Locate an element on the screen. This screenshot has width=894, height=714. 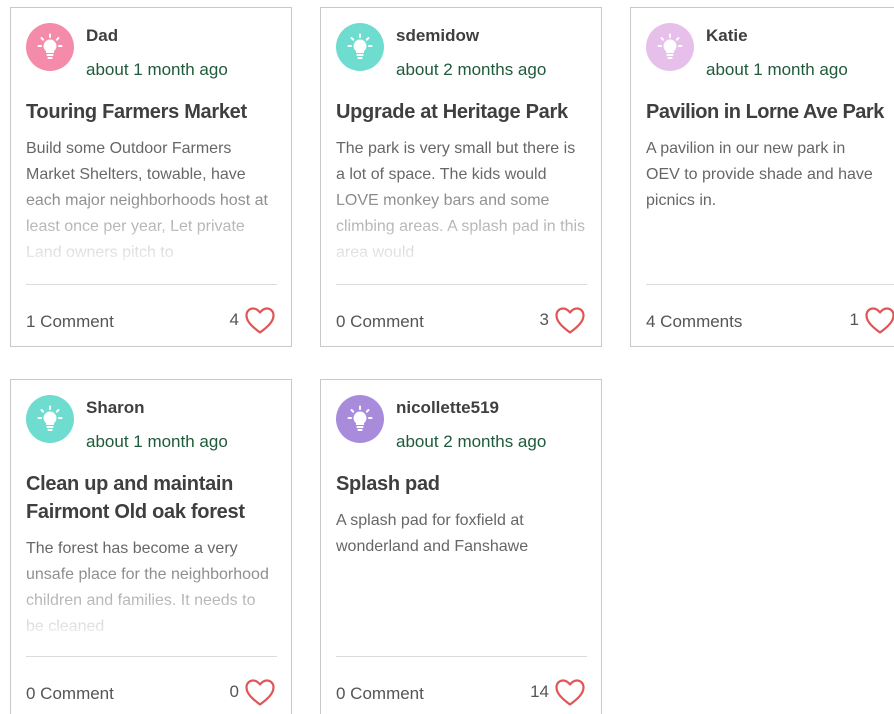
comments-link: 1 Comment is located at coordinates (70, 322).